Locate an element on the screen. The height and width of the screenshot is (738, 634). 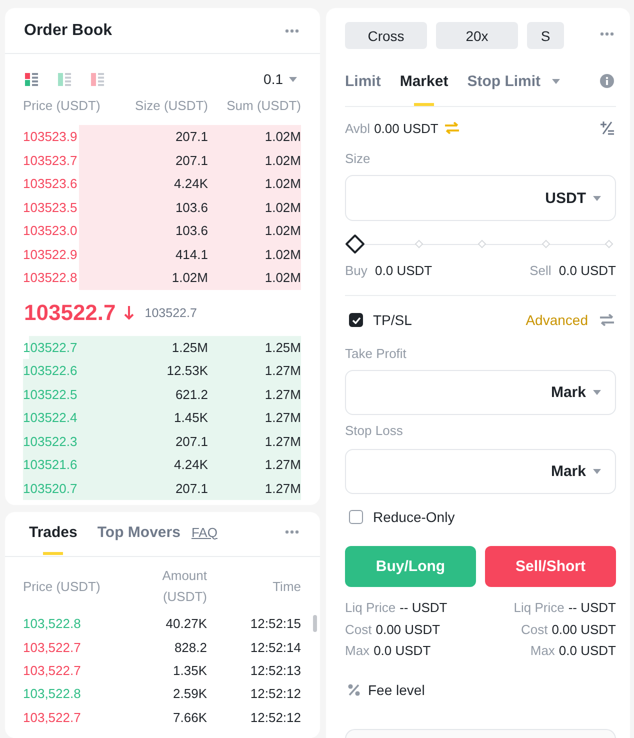
column-header: Time is located at coordinates (286, 587).